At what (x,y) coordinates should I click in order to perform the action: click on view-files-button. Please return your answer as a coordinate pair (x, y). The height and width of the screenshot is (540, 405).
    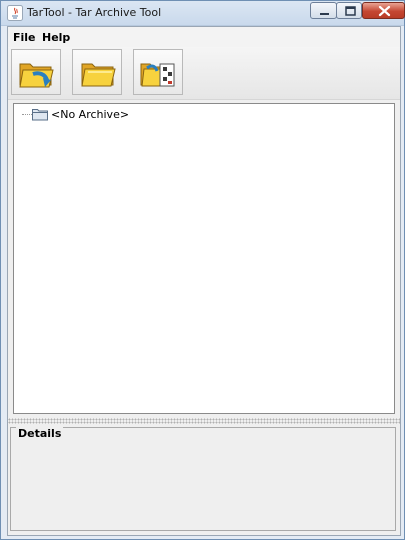
    Looking at the image, I should click on (158, 72).